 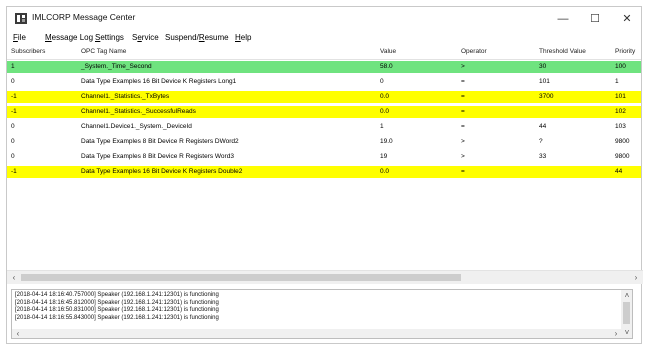 What do you see at coordinates (138, 111) in the screenshot?
I see `cell-opc-tag: Channel1._Statistics._SuccessfulReads` at bounding box center [138, 111].